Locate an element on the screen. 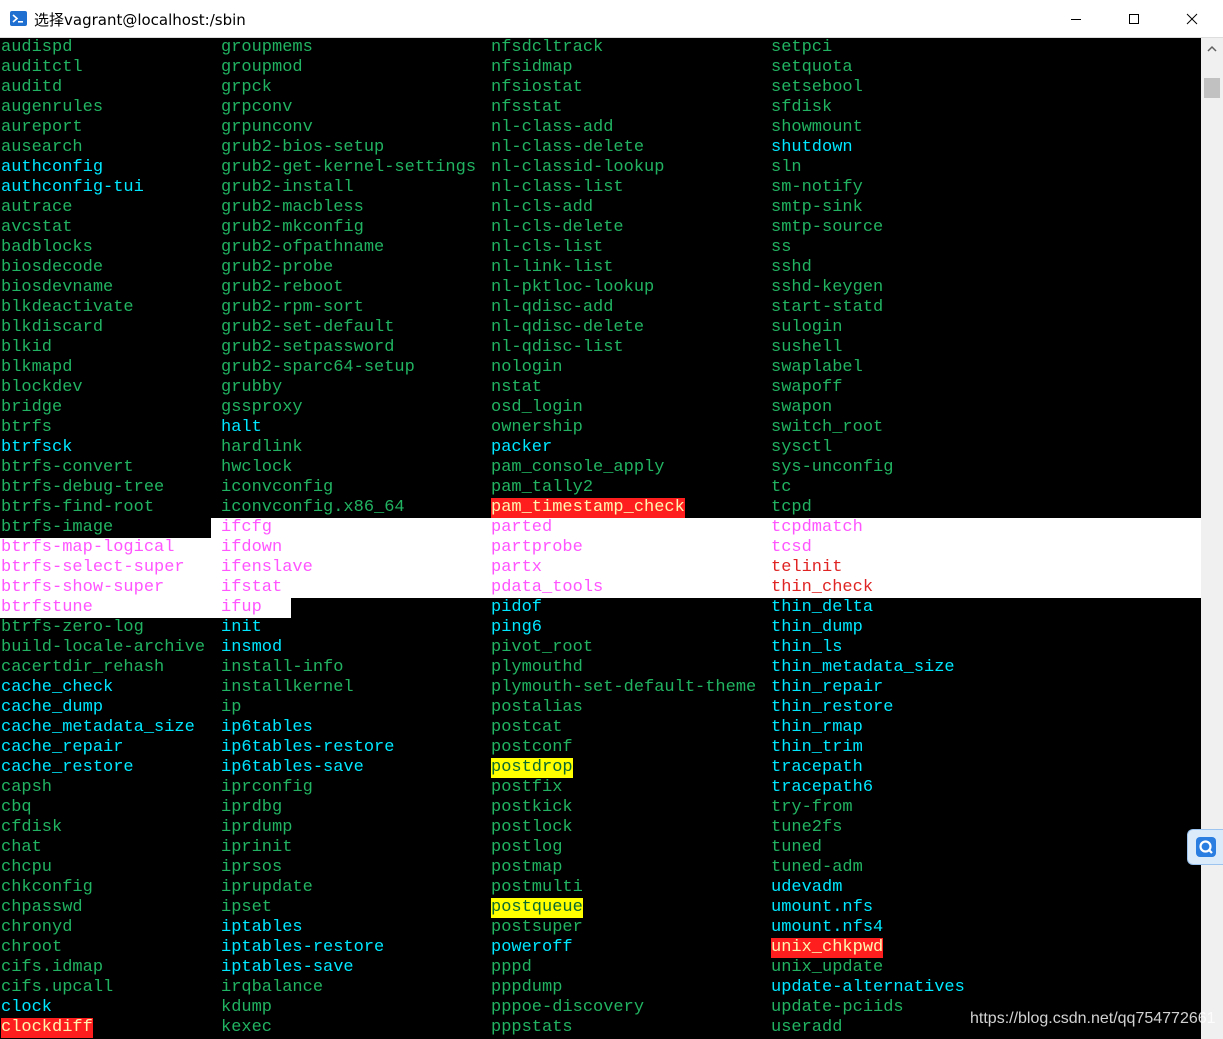  file-entry: chcpu is located at coordinates (27, 867).